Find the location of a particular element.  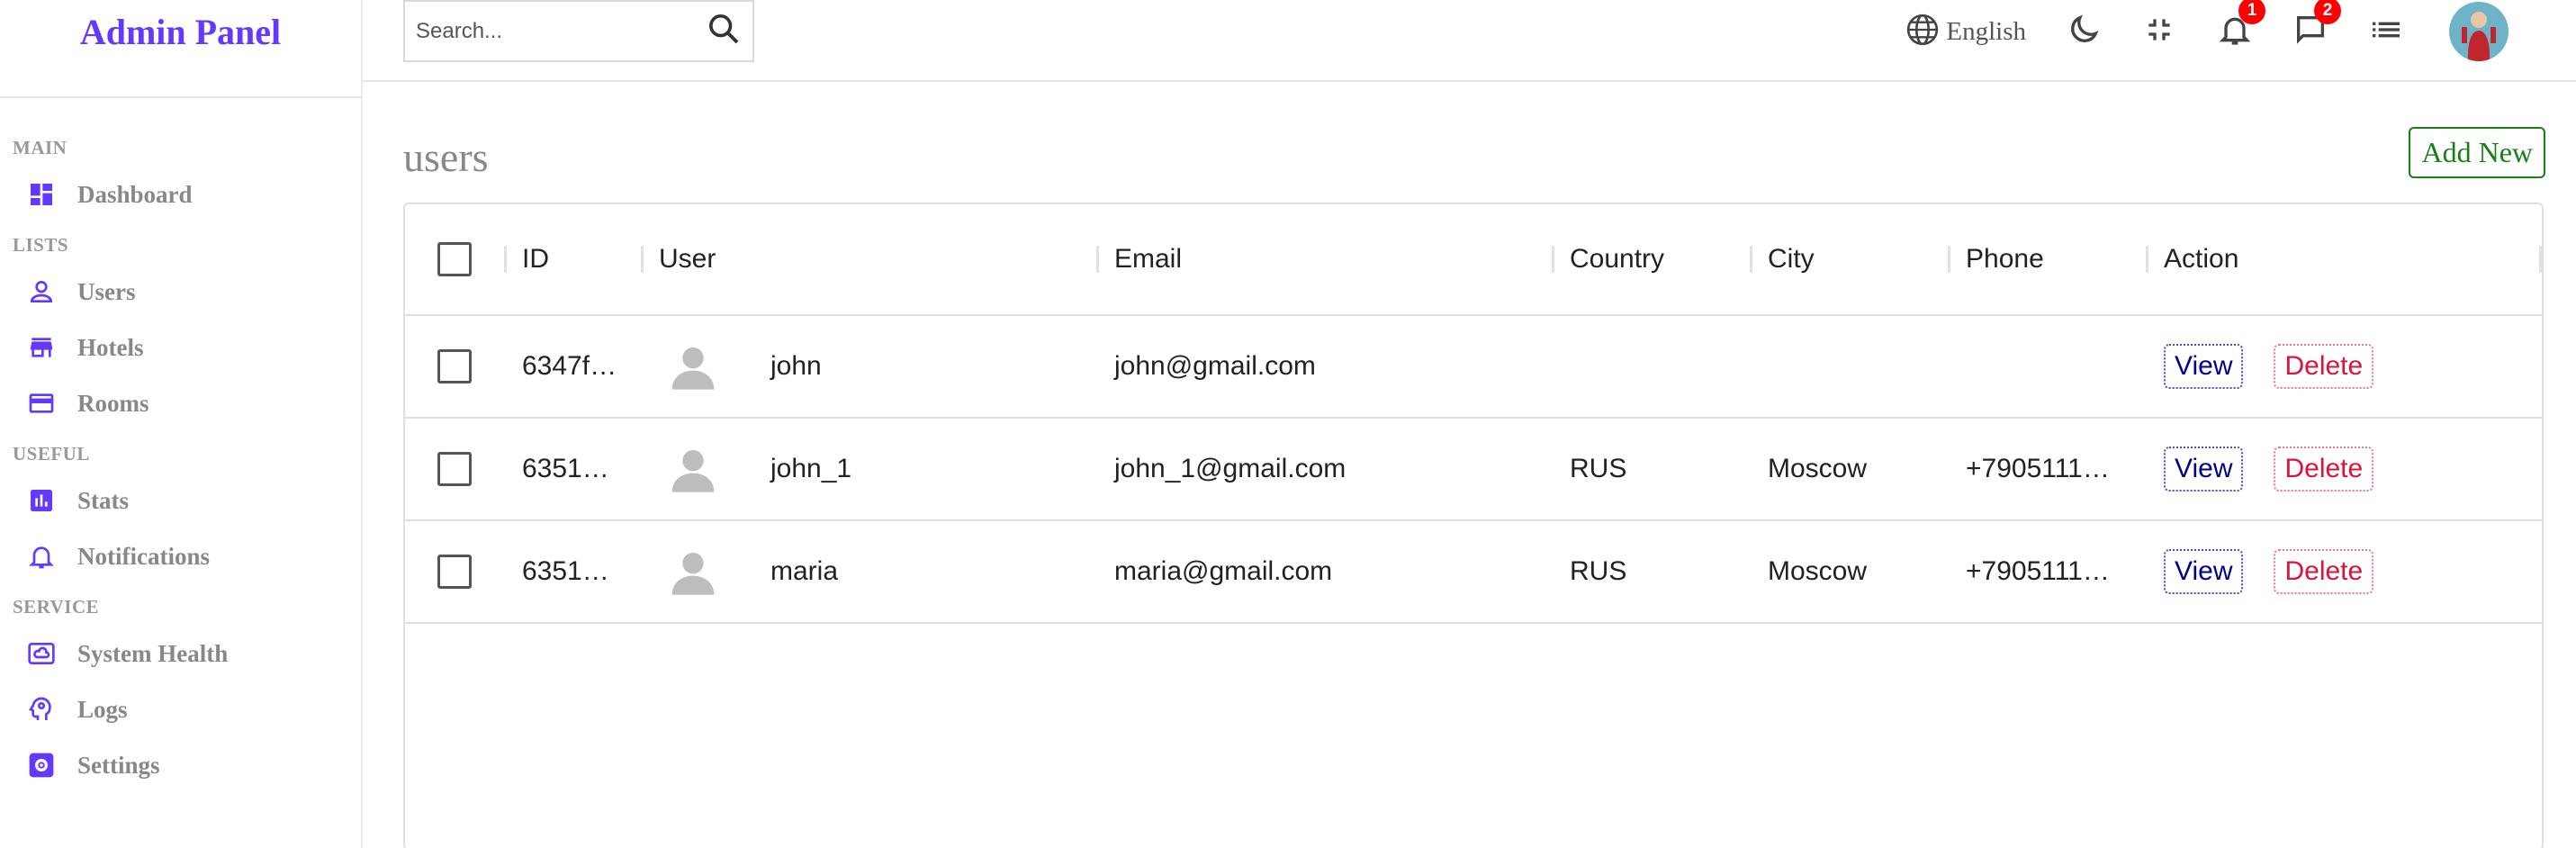

cell-email: john@gmail.com is located at coordinates (1324, 366).